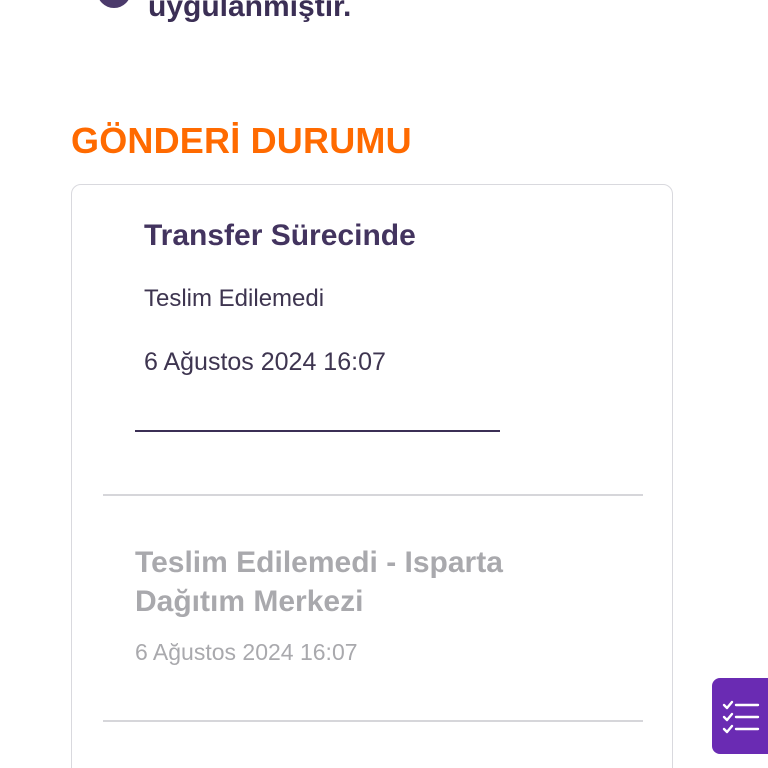 The image size is (768, 768). What do you see at coordinates (317, 431) in the screenshot?
I see `status-underline` at bounding box center [317, 431].